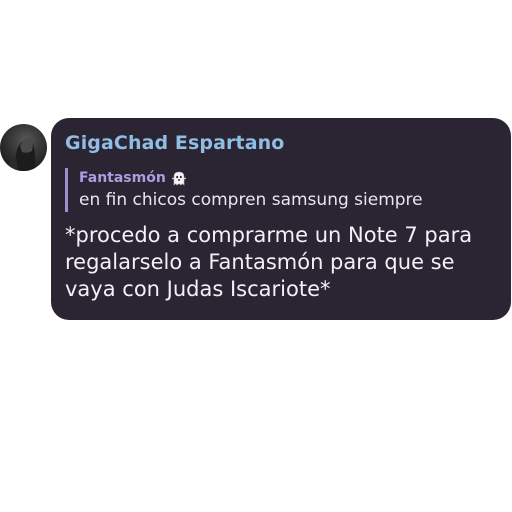 The height and width of the screenshot is (512, 512). I want to click on reply-author-name: Fantasmón, so click(122, 178).